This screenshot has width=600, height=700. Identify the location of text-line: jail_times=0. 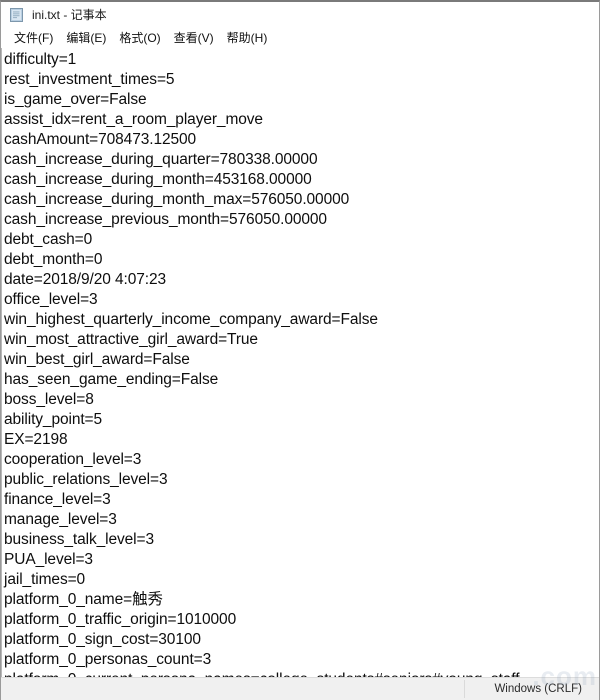
(45, 579).